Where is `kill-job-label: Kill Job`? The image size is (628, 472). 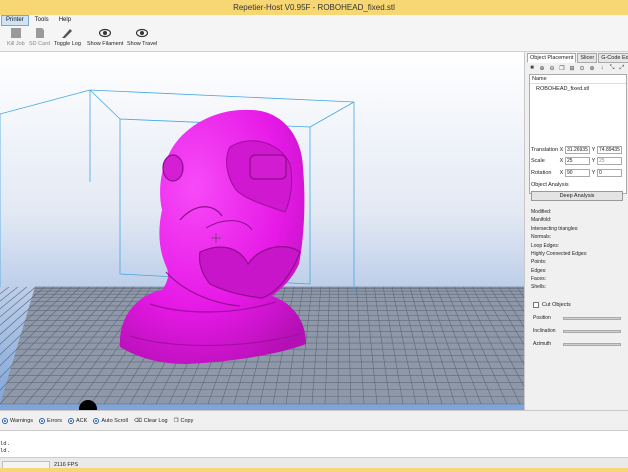
kill-job-label: Kill Job is located at coordinates (16, 44).